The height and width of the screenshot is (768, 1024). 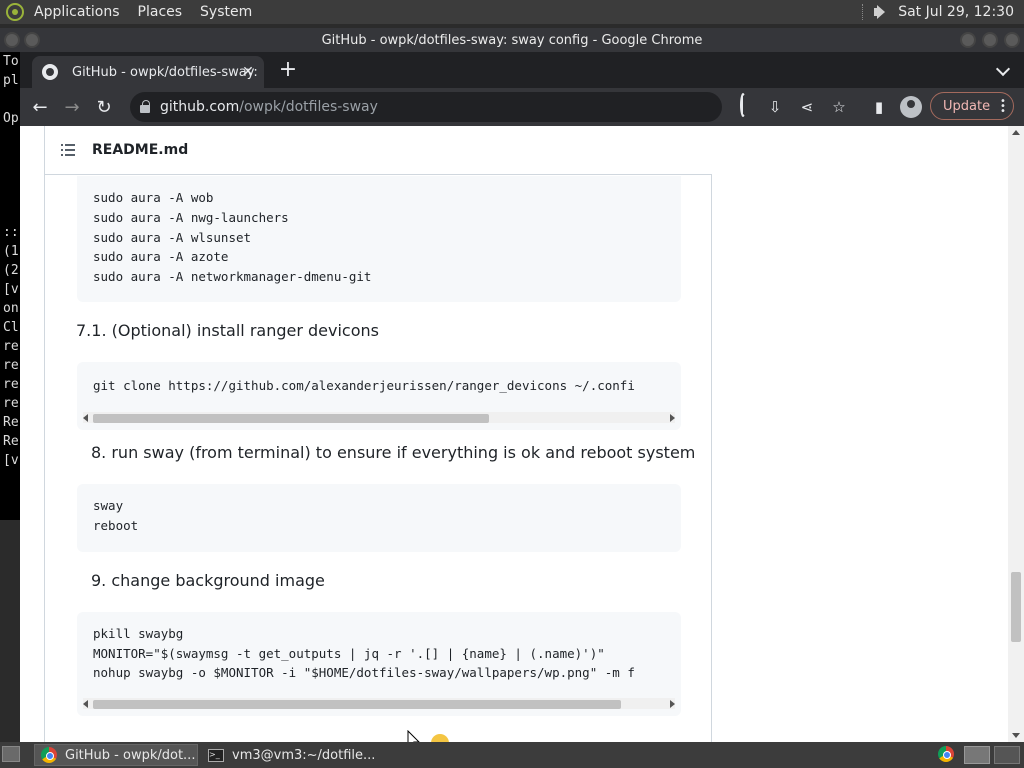 I want to click on heading-9: 9. change background image, so click(x=208, y=580).